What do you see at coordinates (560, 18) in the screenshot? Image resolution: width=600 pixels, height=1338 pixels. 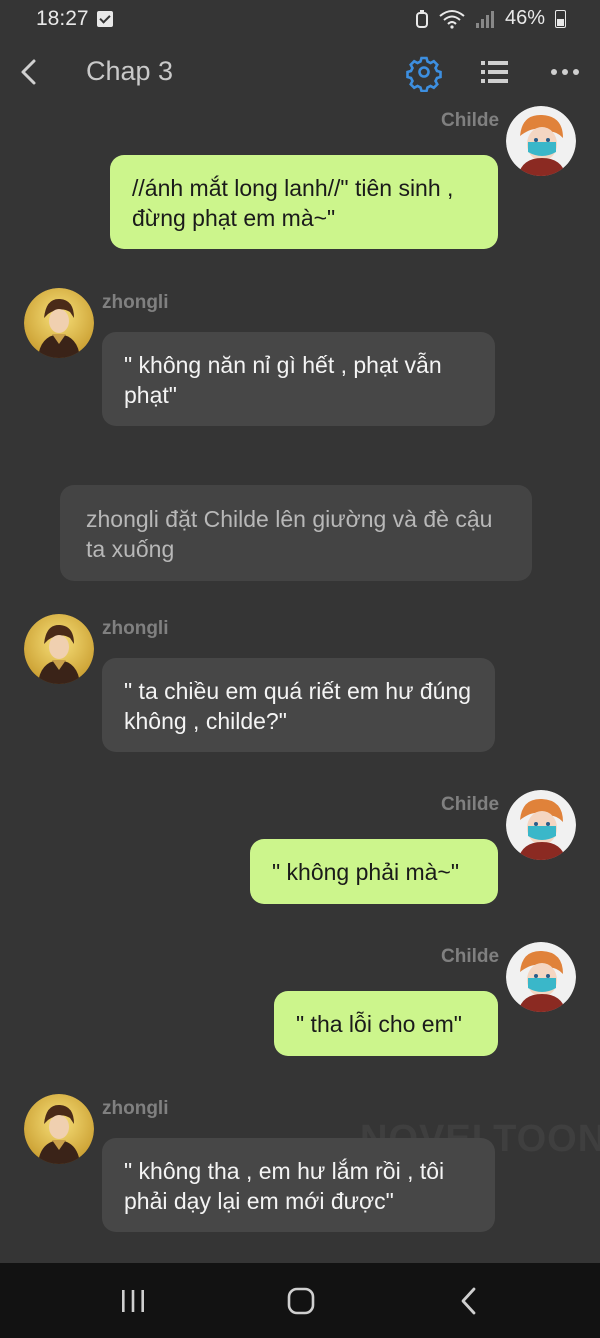 I see `battery-icon` at bounding box center [560, 18].